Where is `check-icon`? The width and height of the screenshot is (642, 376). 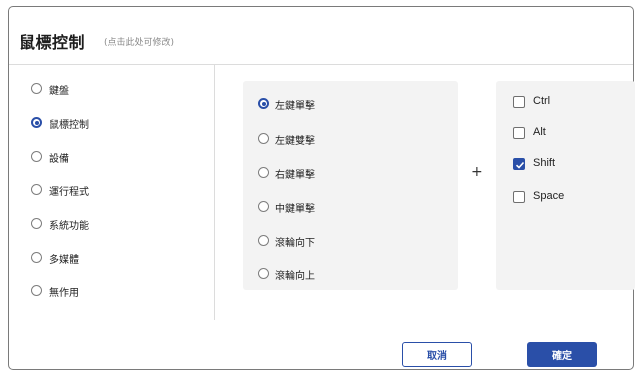
check-icon is located at coordinates (520, 165).